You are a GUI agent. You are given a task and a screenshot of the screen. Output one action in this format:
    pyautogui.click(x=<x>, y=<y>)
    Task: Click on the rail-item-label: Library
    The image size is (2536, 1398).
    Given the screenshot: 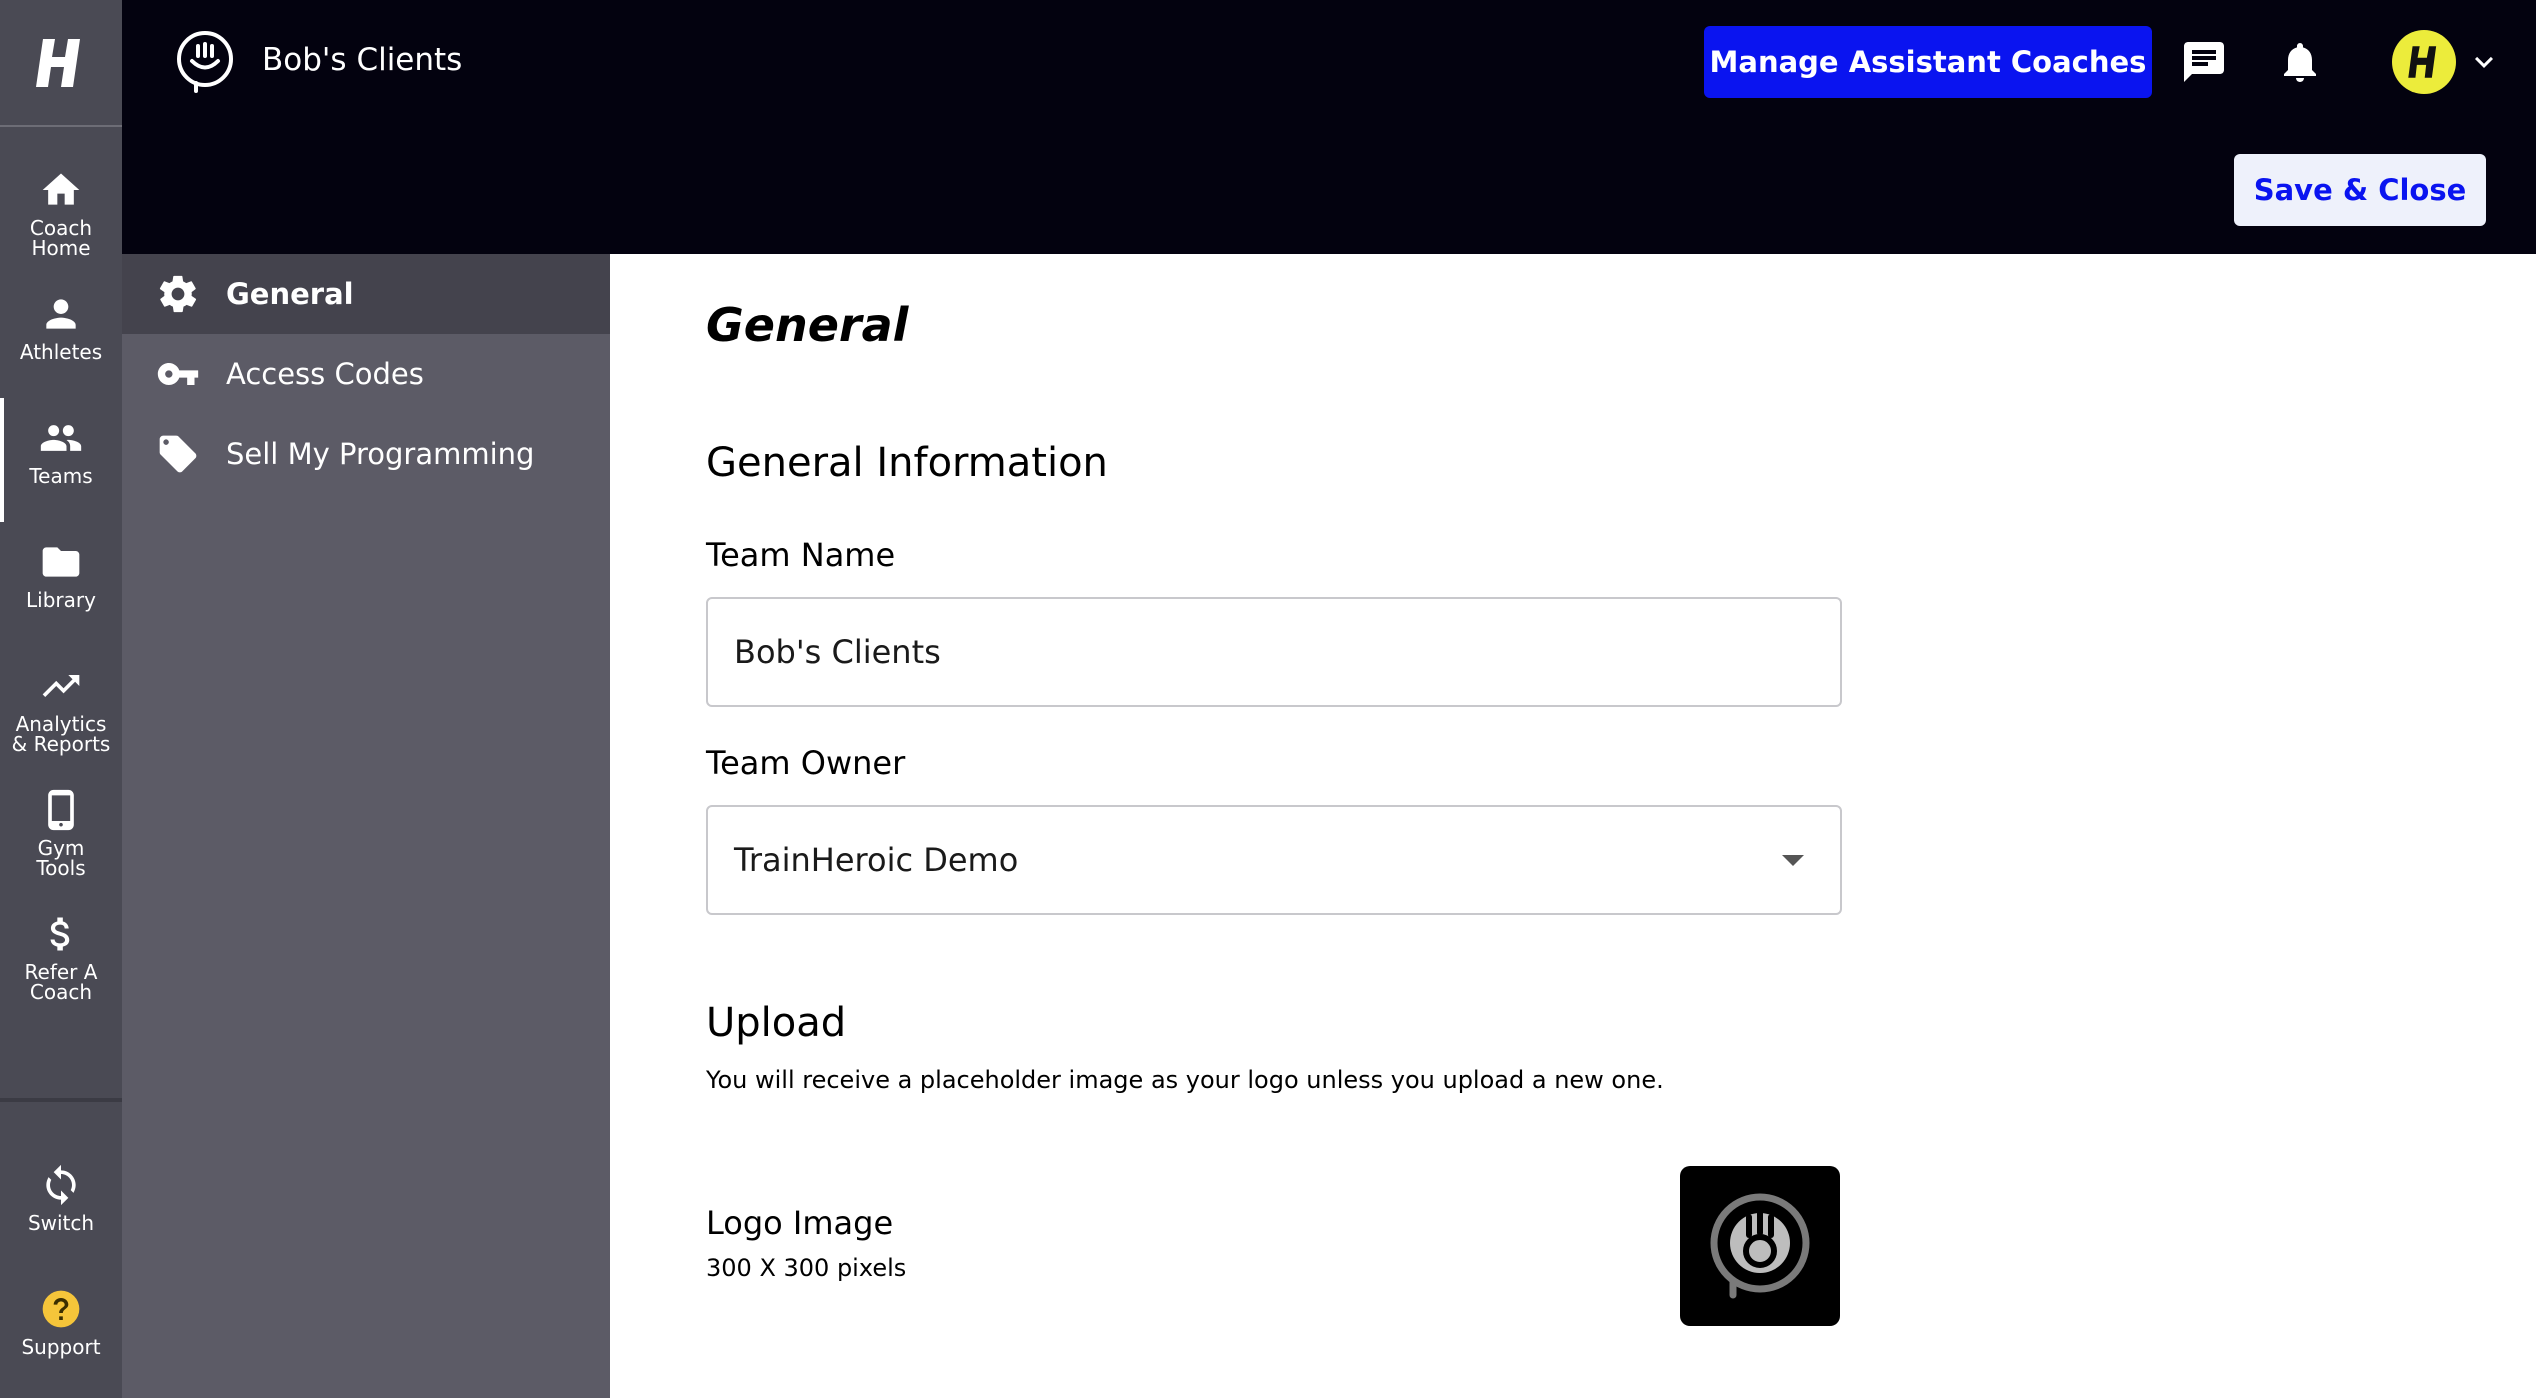 What is the action you would take?
    pyautogui.click(x=61, y=600)
    